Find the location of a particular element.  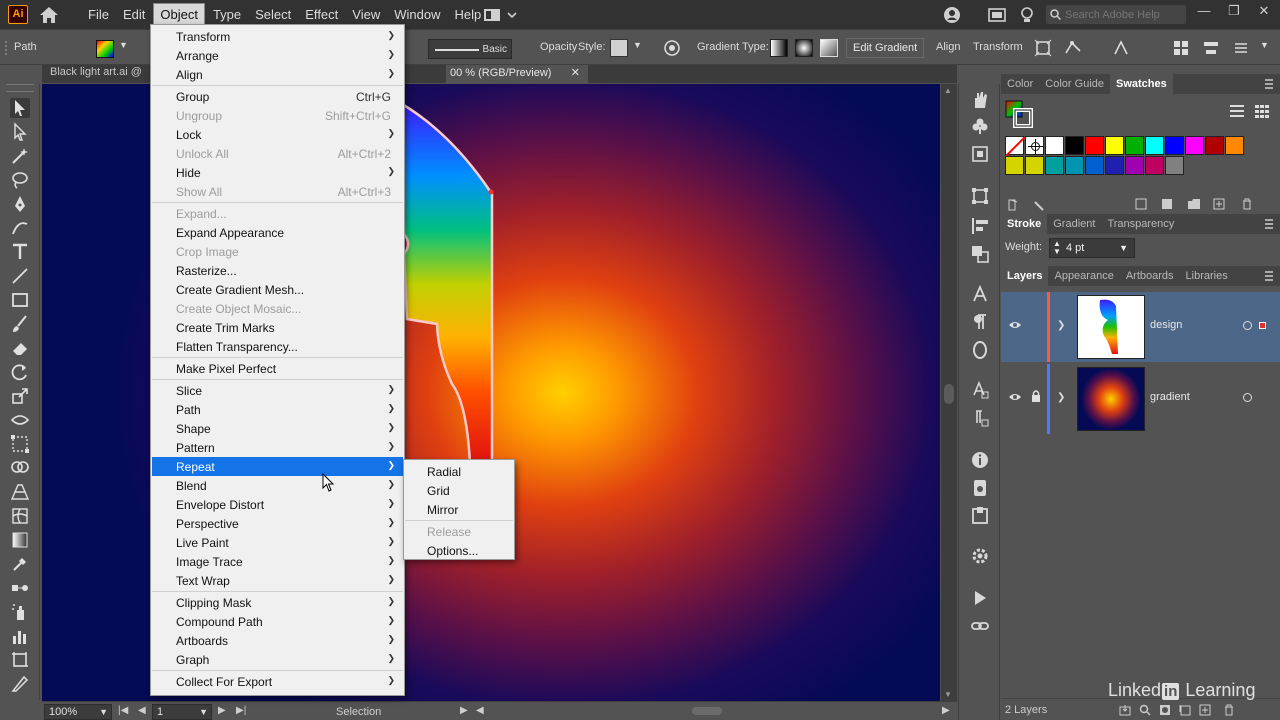

menu-item-envelope-distort: Envelope Distort ❯ is located at coordinates (277, 504).